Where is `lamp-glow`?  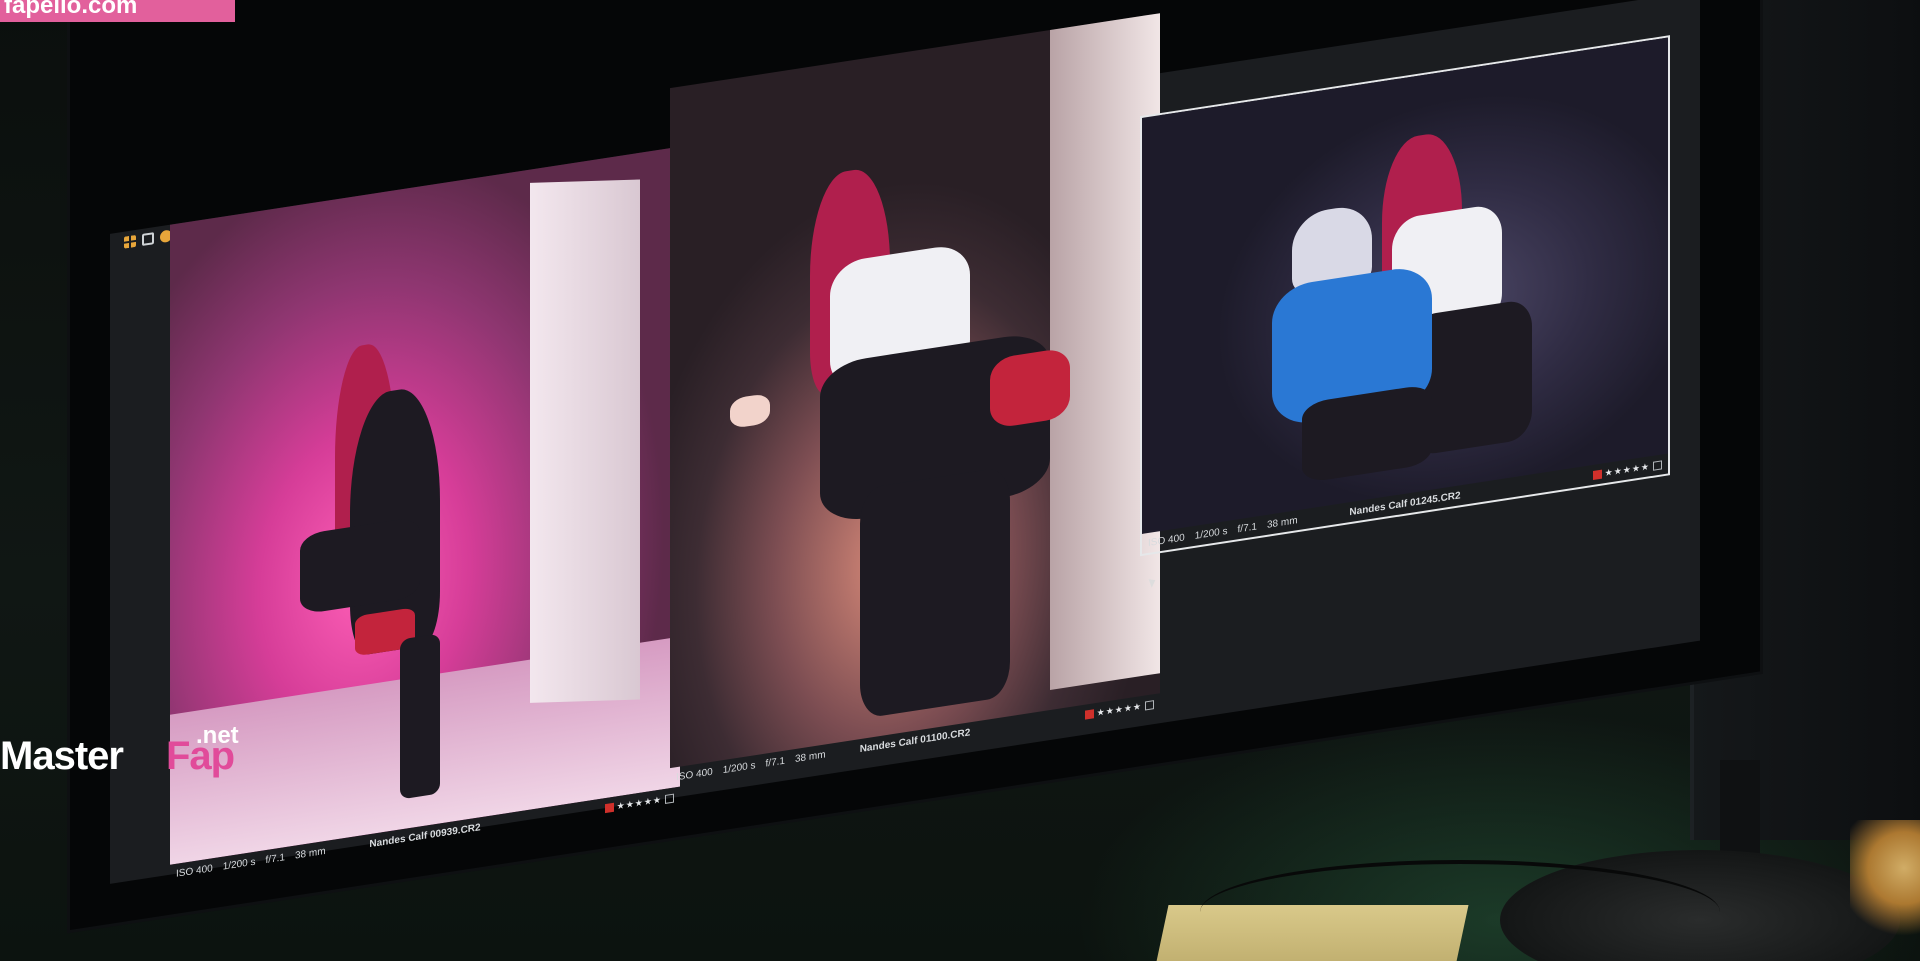 lamp-glow is located at coordinates (1885, 880).